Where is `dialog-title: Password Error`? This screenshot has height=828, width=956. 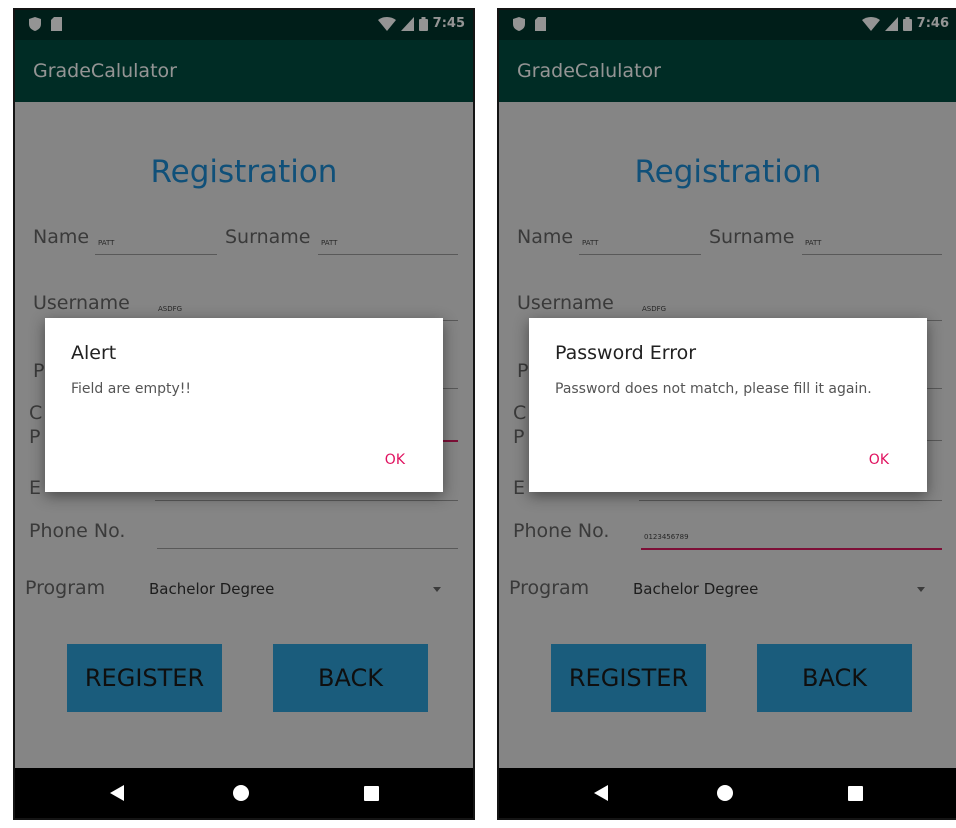 dialog-title: Password Error is located at coordinates (626, 353).